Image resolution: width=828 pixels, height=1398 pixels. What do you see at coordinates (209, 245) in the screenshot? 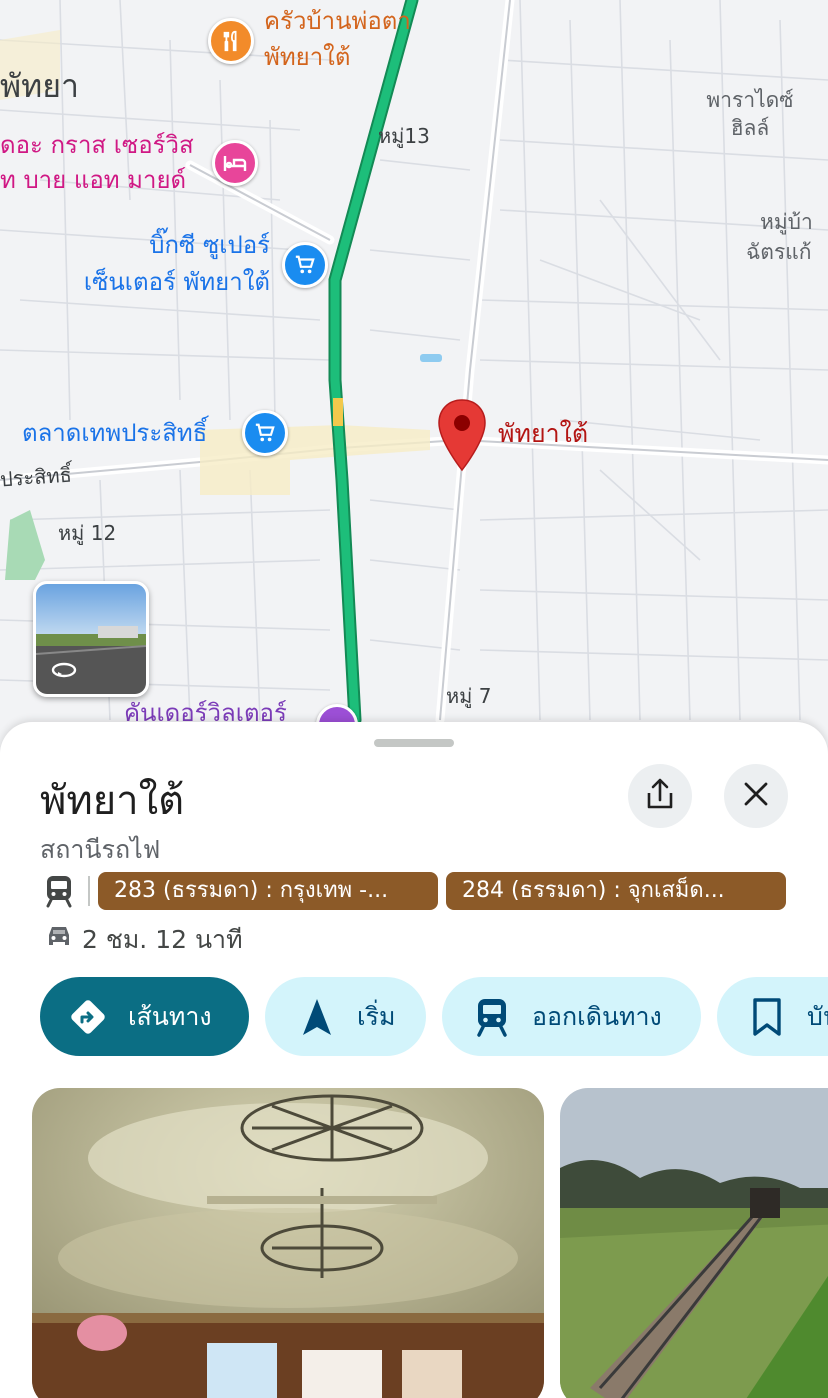
I see `poi-label-bigc-line1: บิ๊กซี ซูเปอร์` at bounding box center [209, 245].